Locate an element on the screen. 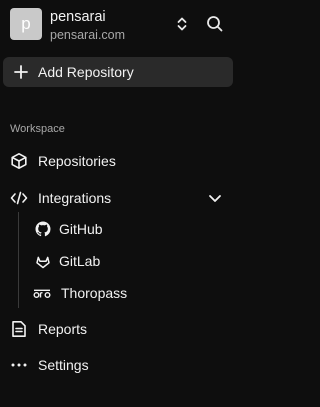 This screenshot has width=320, height=407. submenu-guide-line is located at coordinates (18, 260).